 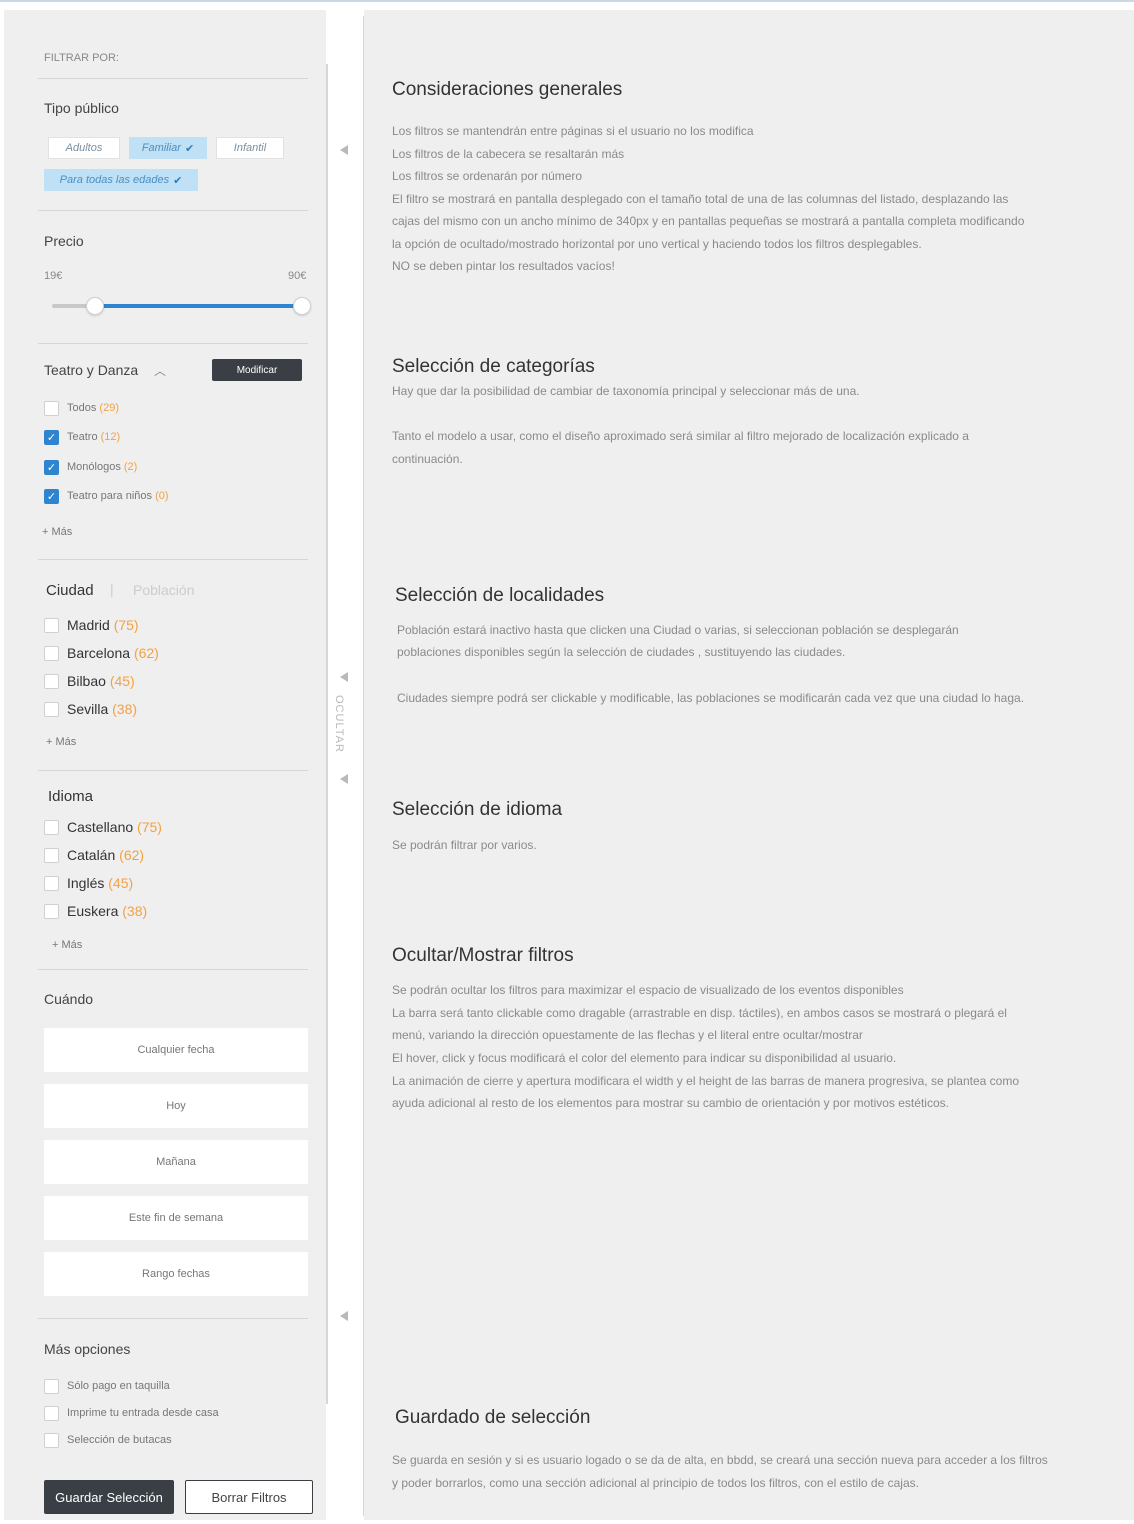 I want to click on option-imprime-entrada: Imprime tu entrada desde casa, so click(x=143, y=1413).